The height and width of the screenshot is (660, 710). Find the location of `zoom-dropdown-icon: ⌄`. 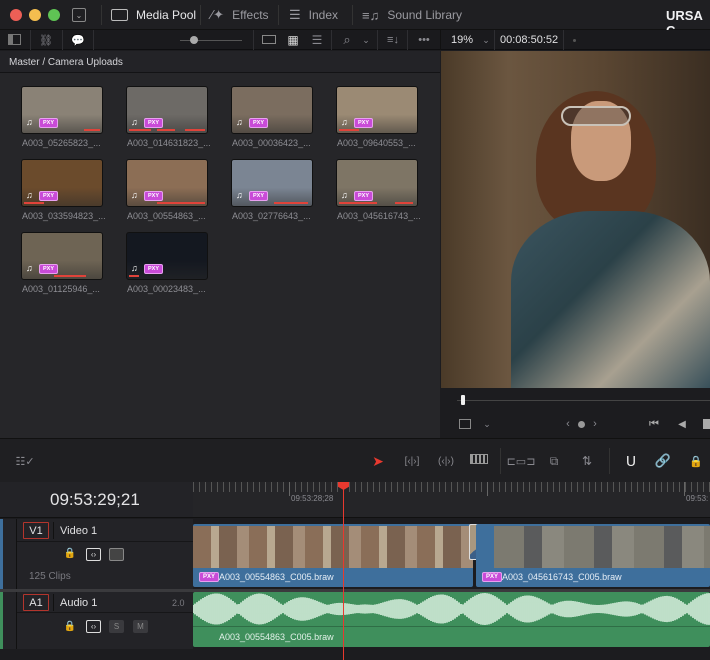

zoom-dropdown-icon: ⌄ is located at coordinates (486, 40).